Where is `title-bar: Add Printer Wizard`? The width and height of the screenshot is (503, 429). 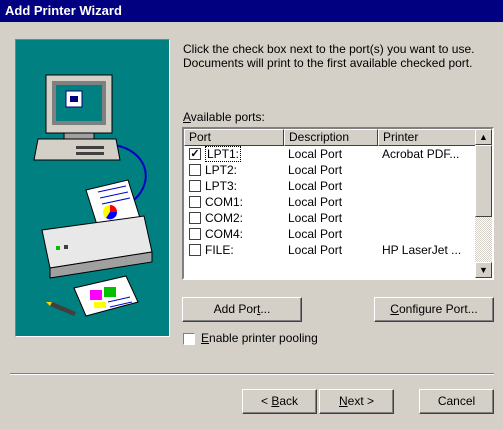
title-bar: Add Printer Wizard is located at coordinates (251, 11).